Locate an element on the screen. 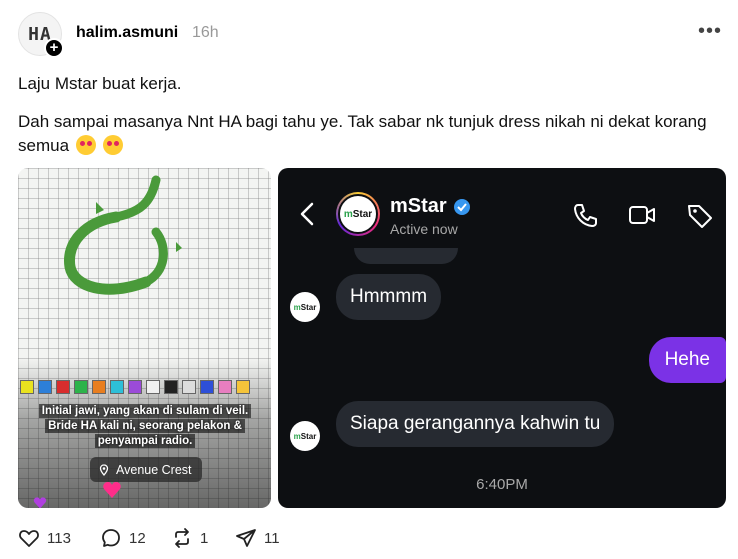 The image size is (738, 559). follow-plus-icon: + is located at coordinates (54, 48).